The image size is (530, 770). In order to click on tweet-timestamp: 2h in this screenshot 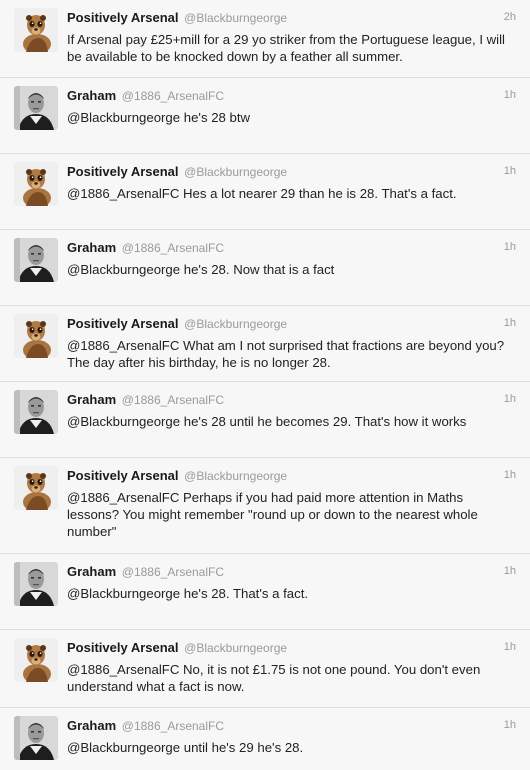, I will do `click(510, 17)`.